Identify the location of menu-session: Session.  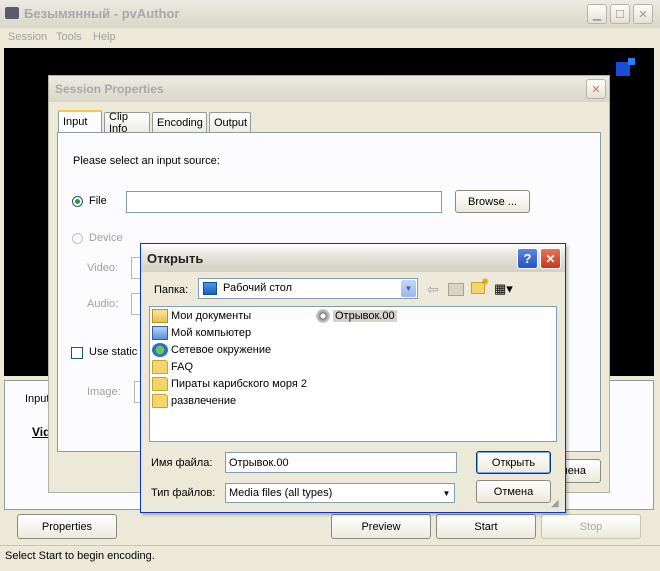
(27, 37).